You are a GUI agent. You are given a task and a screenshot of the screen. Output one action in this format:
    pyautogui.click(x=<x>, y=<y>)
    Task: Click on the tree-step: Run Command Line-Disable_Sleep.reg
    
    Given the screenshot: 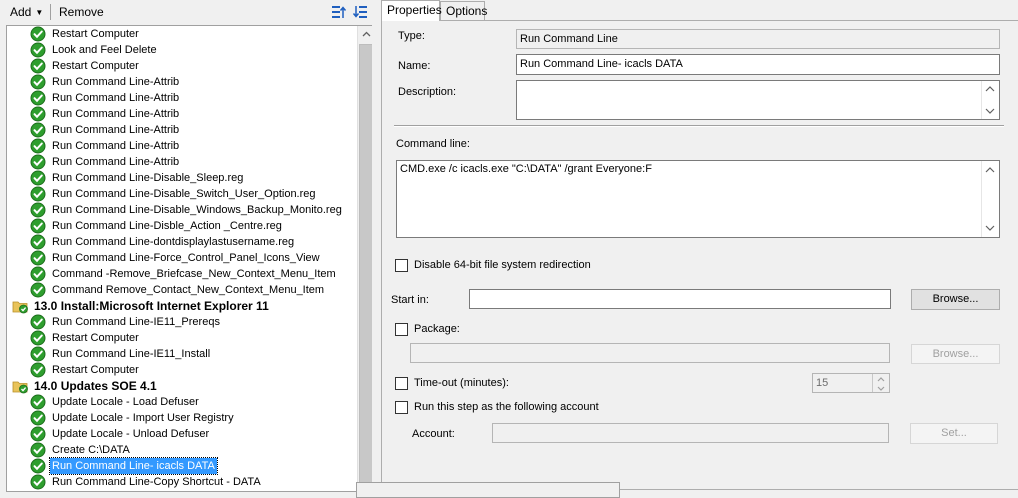 What is the action you would take?
    pyautogui.click(x=182, y=178)
    